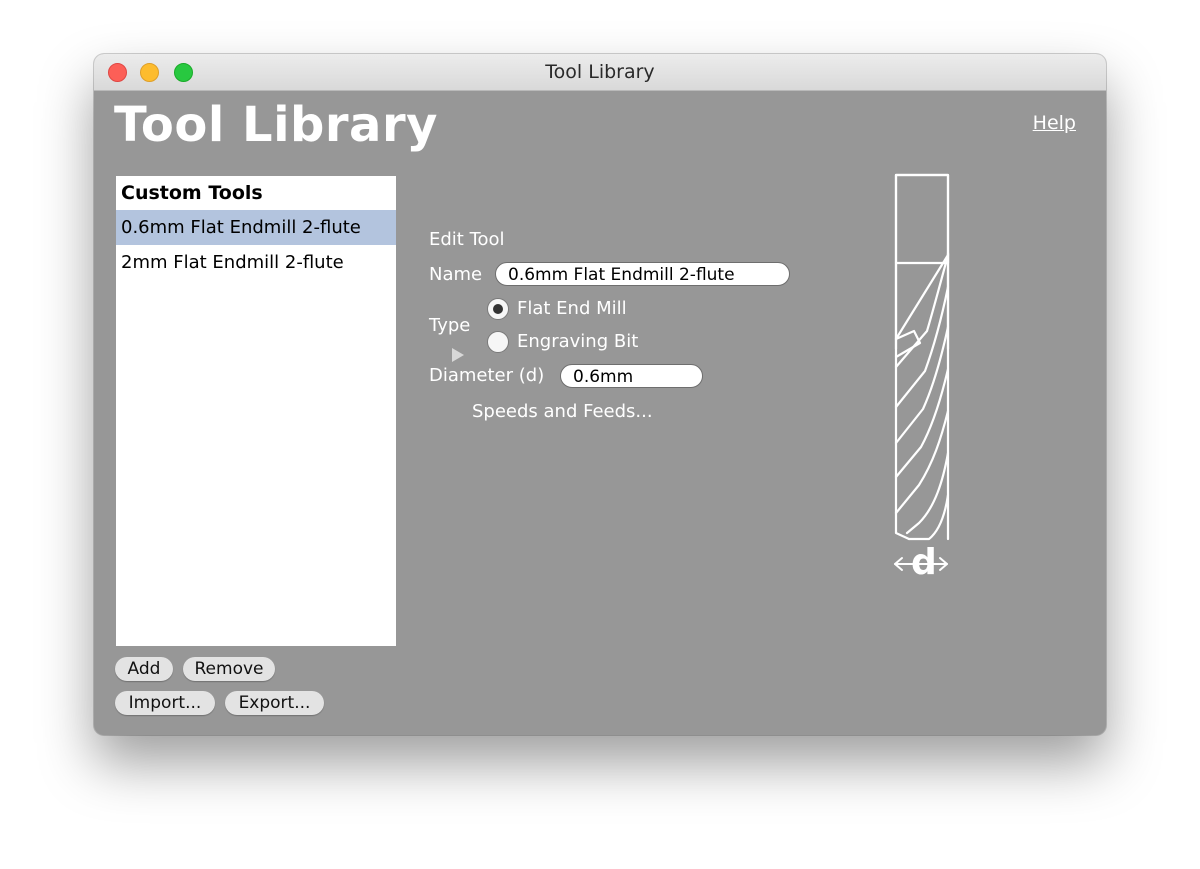 The image size is (1200, 869). I want to click on engraving-bit-label: Engraving Bit, so click(577, 341).